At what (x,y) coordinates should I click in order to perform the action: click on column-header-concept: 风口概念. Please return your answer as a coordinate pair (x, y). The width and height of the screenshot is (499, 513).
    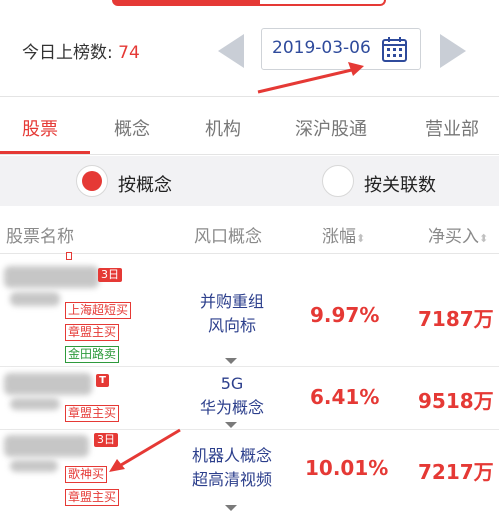
    Looking at the image, I should click on (228, 237).